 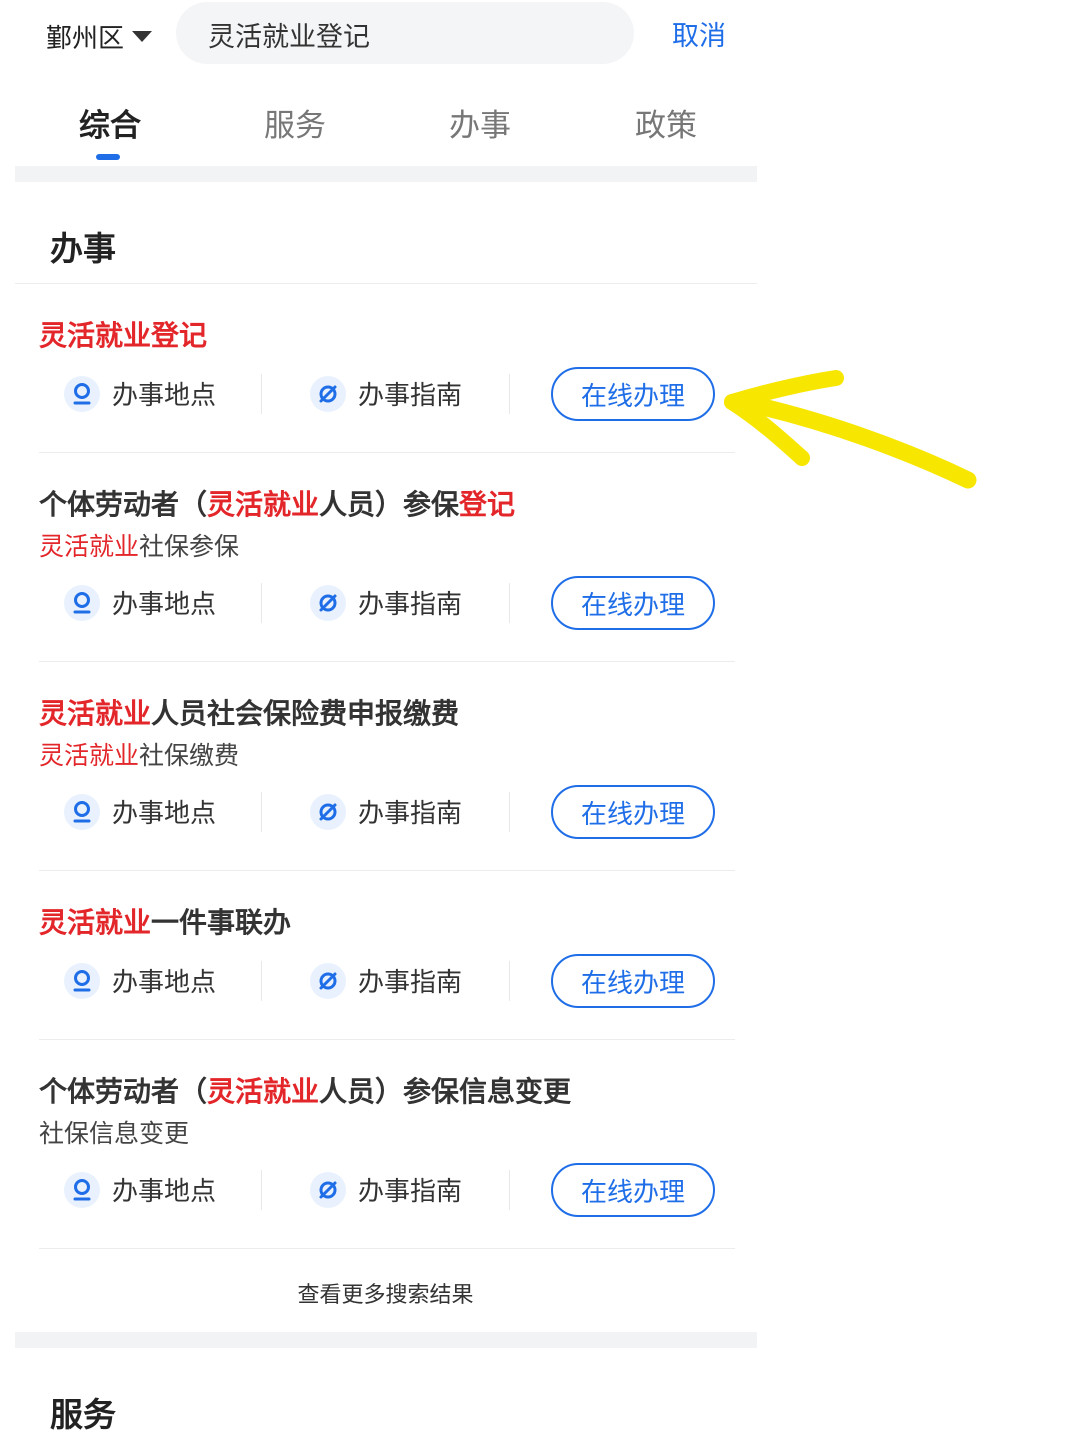 I want to click on item-title: 个体劳动者（灵活就业人员）参保登记, so click(x=277, y=503).